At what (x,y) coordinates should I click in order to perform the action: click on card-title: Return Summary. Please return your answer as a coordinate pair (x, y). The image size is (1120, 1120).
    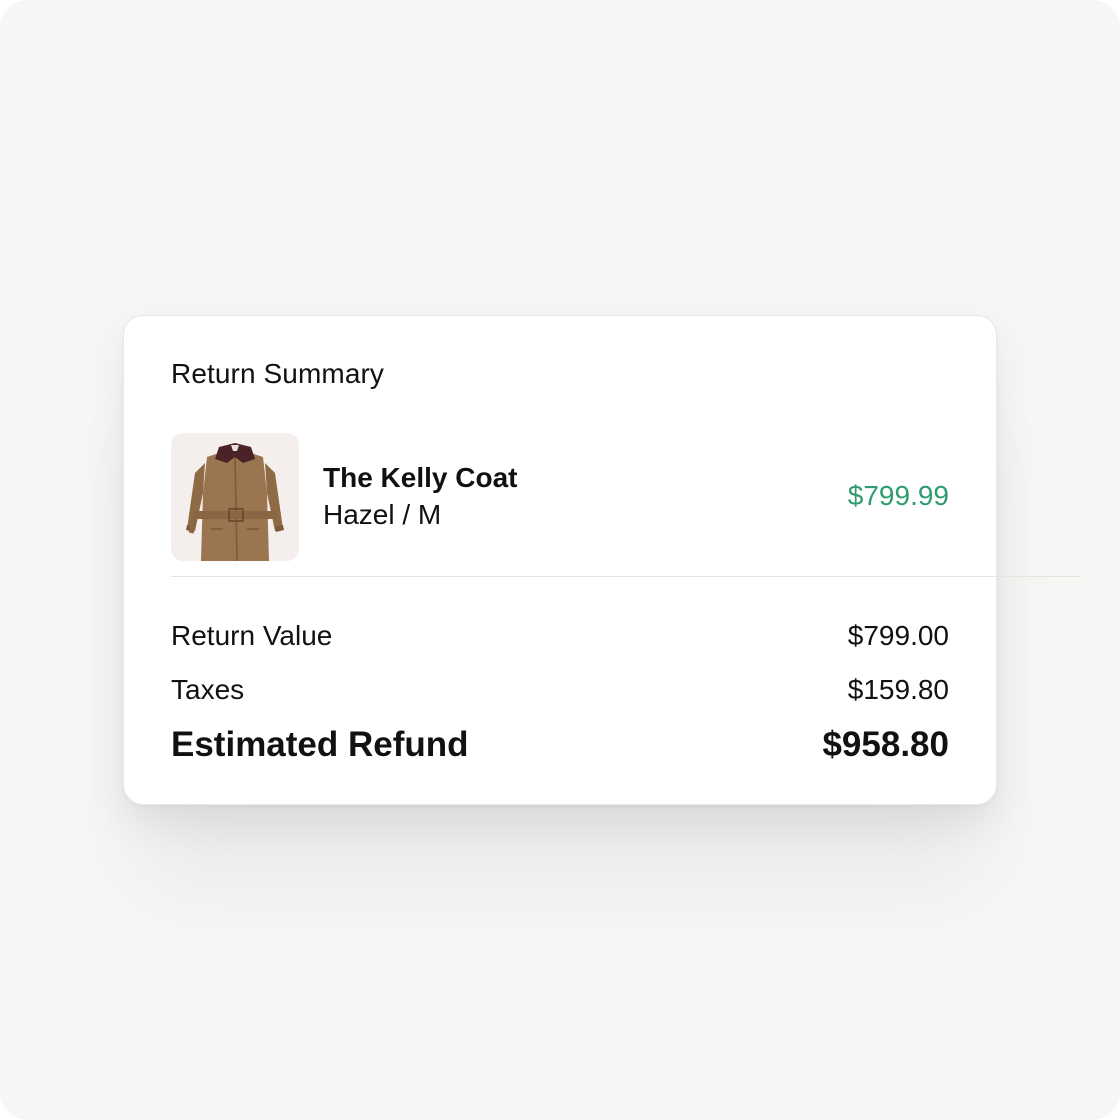
    Looking at the image, I should click on (278, 373).